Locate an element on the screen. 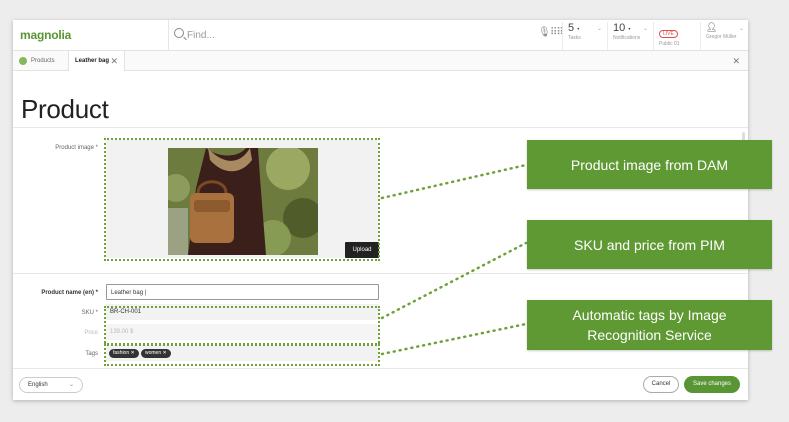 The width and height of the screenshot is (789, 422). product-name-input: Leather bag | is located at coordinates (242, 292).